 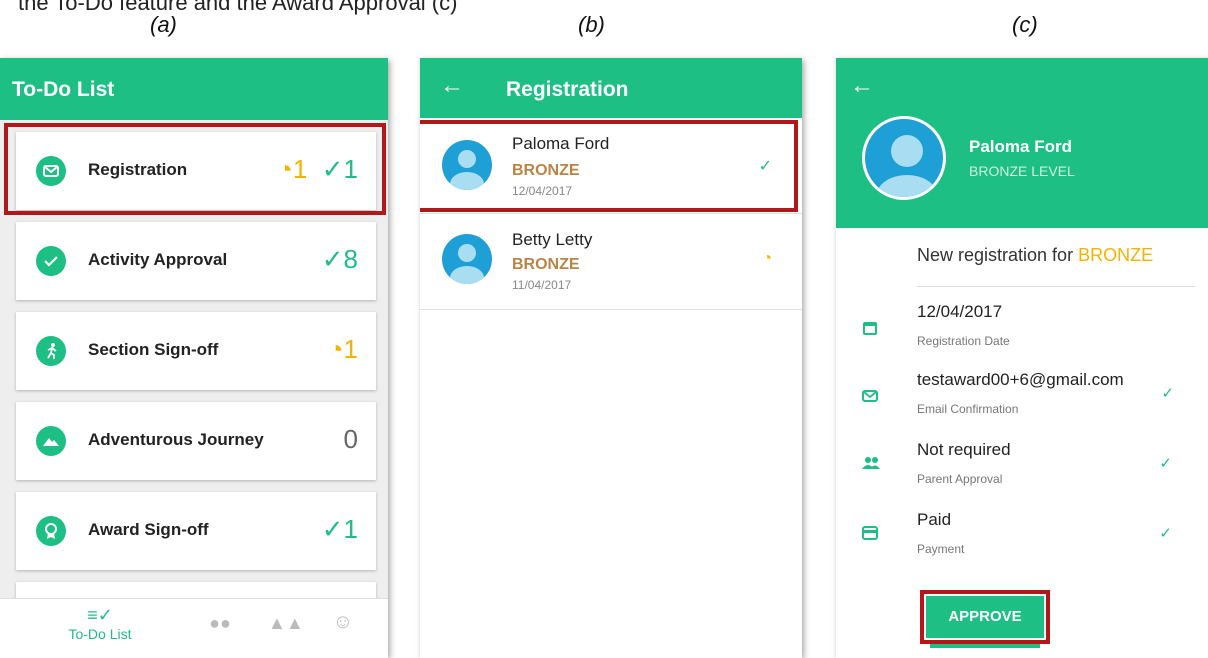 What do you see at coordinates (542, 285) in the screenshot?
I see `row-date: 11/04/2017` at bounding box center [542, 285].